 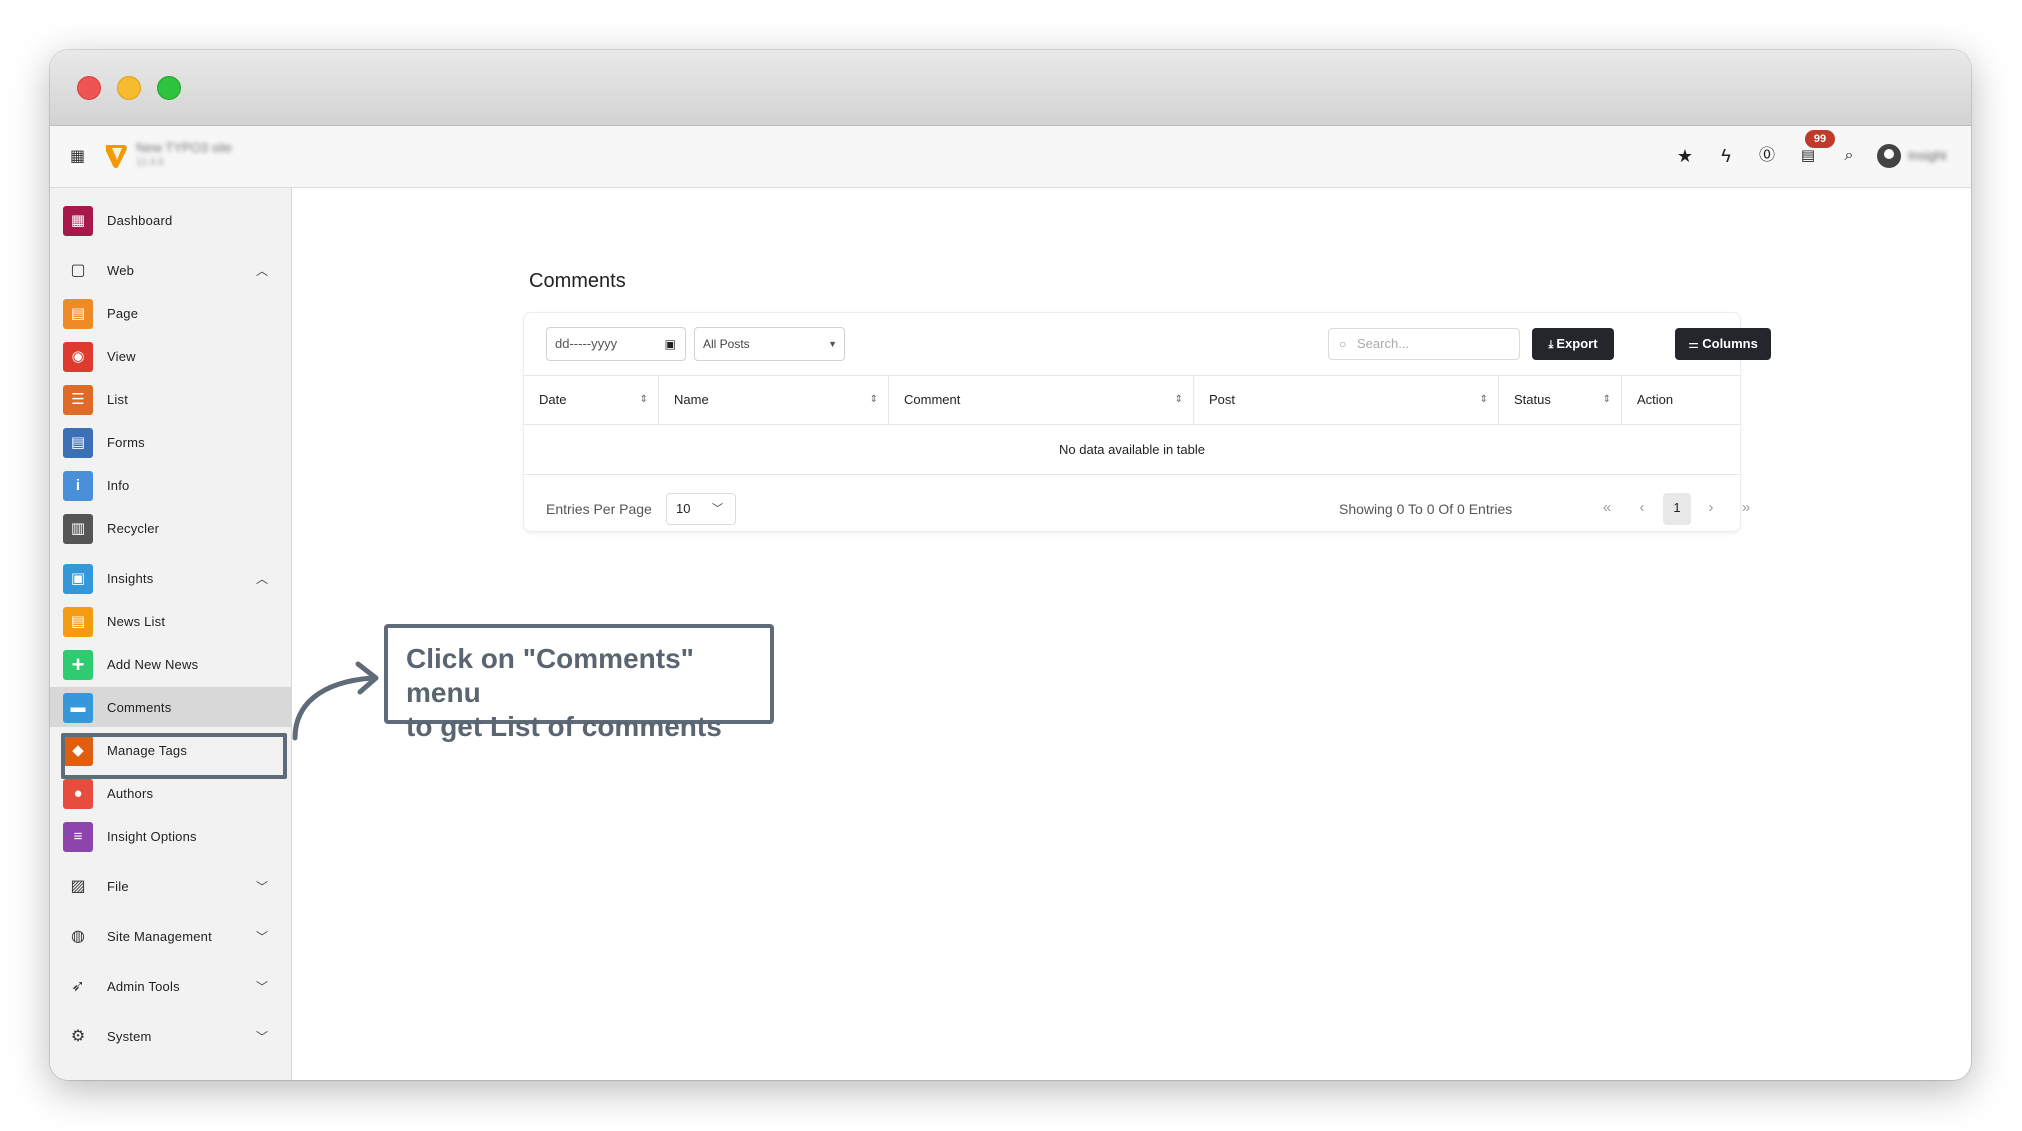 I want to click on pagination-first-button: «, so click(x=1607, y=509).